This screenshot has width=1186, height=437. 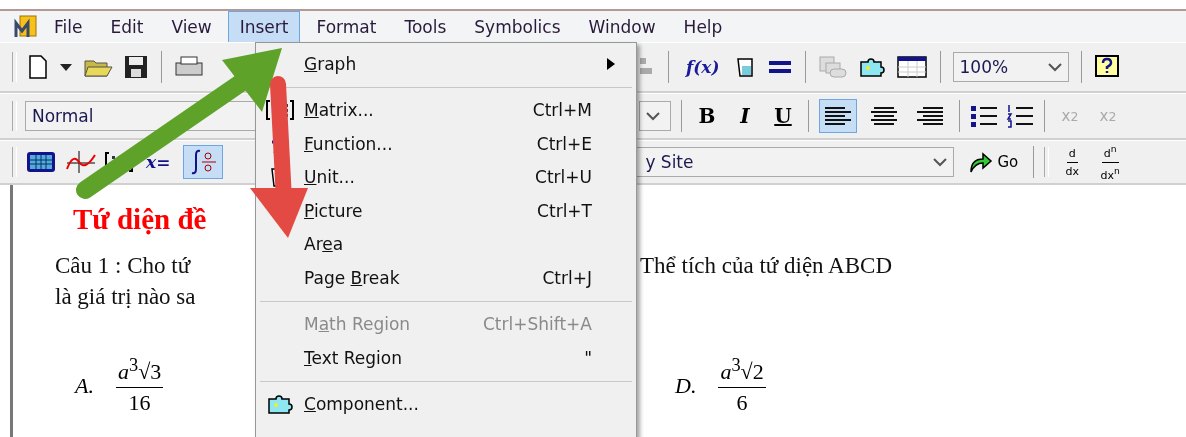 I want to click on menu-item: Edit, so click(x=127, y=26).